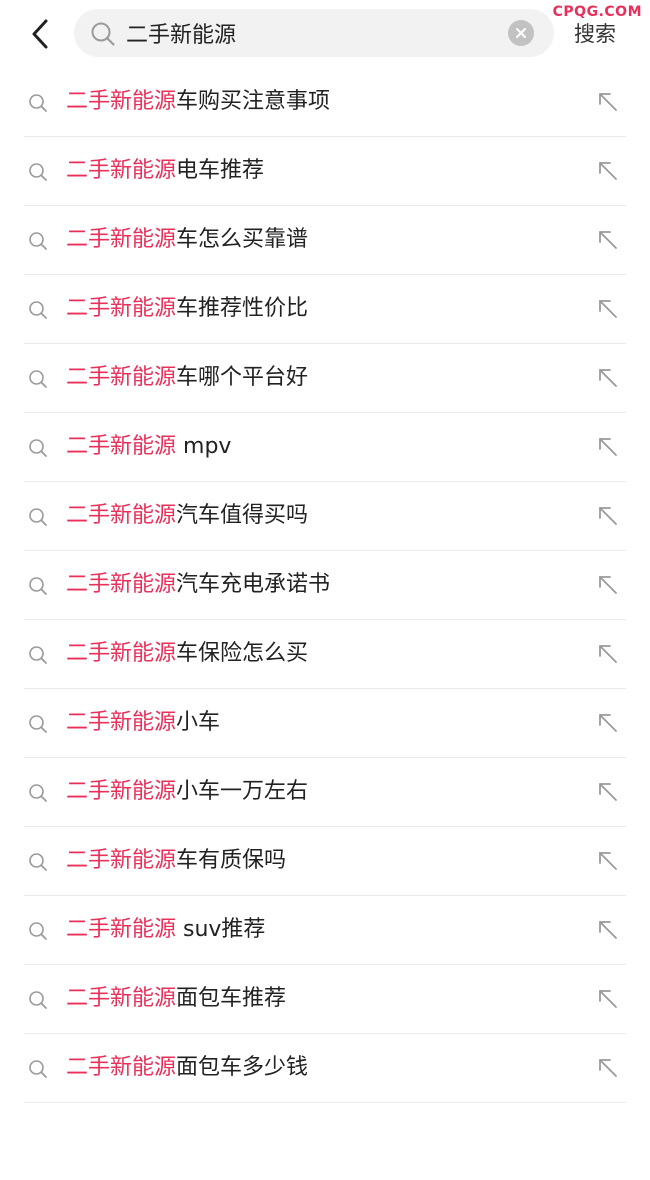 This screenshot has height=1180, width=650. I want to click on suggestion-text: 二手新能源小车一万左右, so click(187, 792).